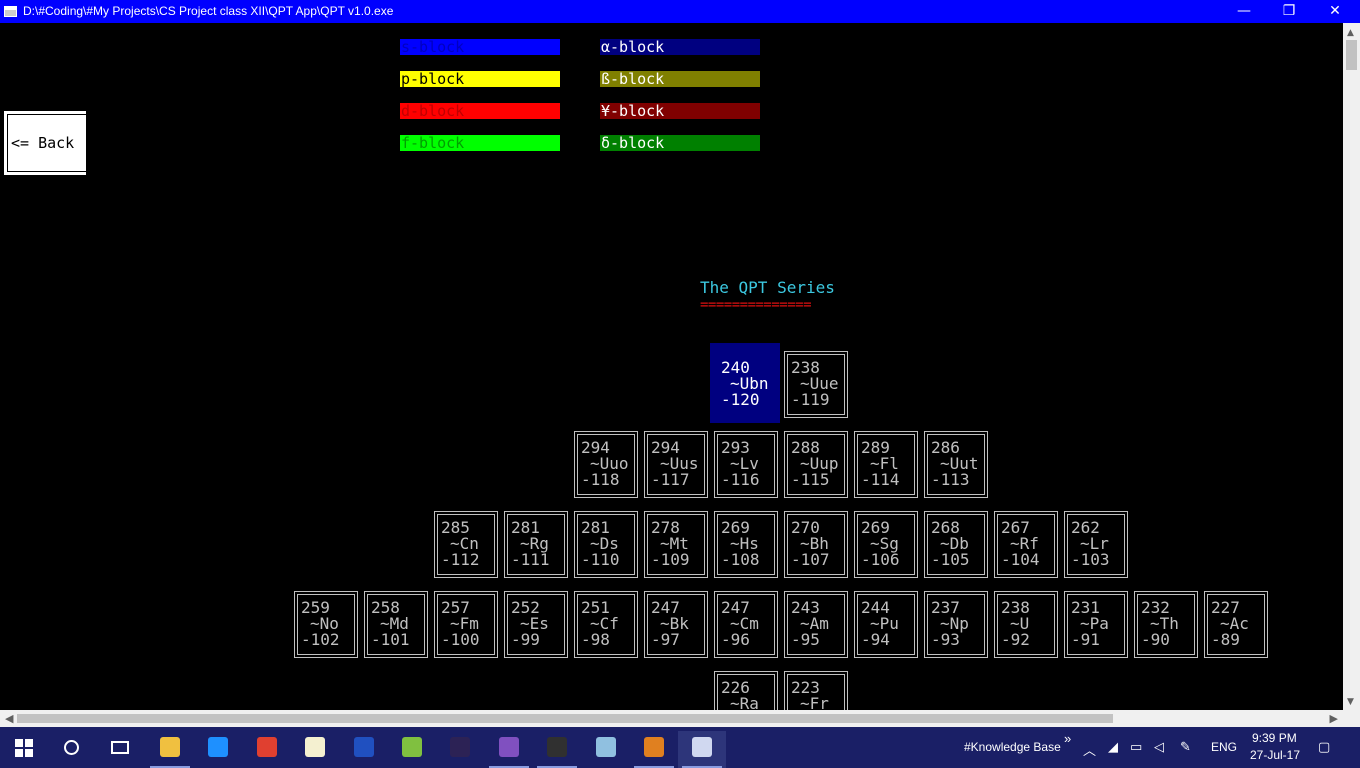 The width and height of the screenshot is (1360, 768). Describe the element at coordinates (1350, 33) in the screenshot. I see `scroll-up-arrow-icon: ▲` at that location.